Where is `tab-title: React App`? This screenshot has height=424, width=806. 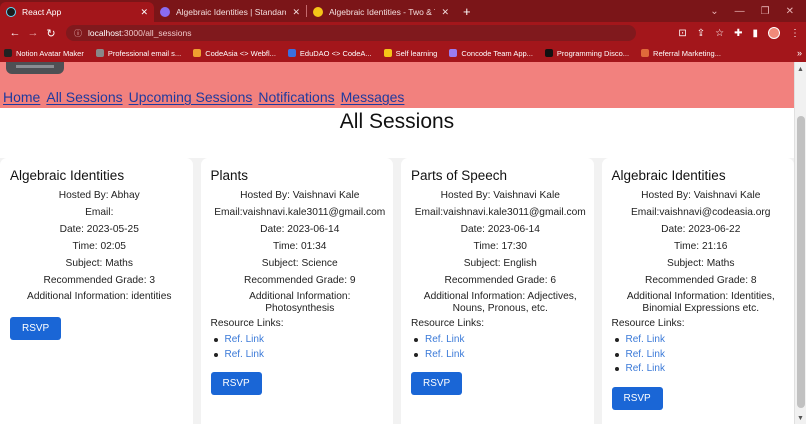
tab-title: React App is located at coordinates (42, 12).